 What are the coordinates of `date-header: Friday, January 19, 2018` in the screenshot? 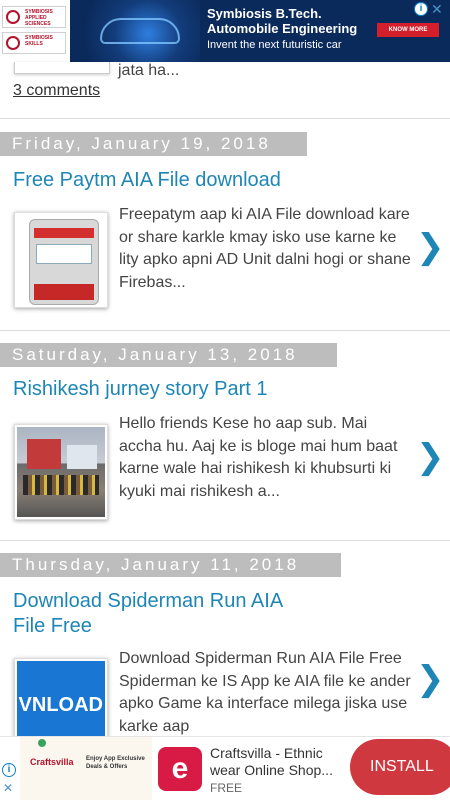 It's located at (153, 144).